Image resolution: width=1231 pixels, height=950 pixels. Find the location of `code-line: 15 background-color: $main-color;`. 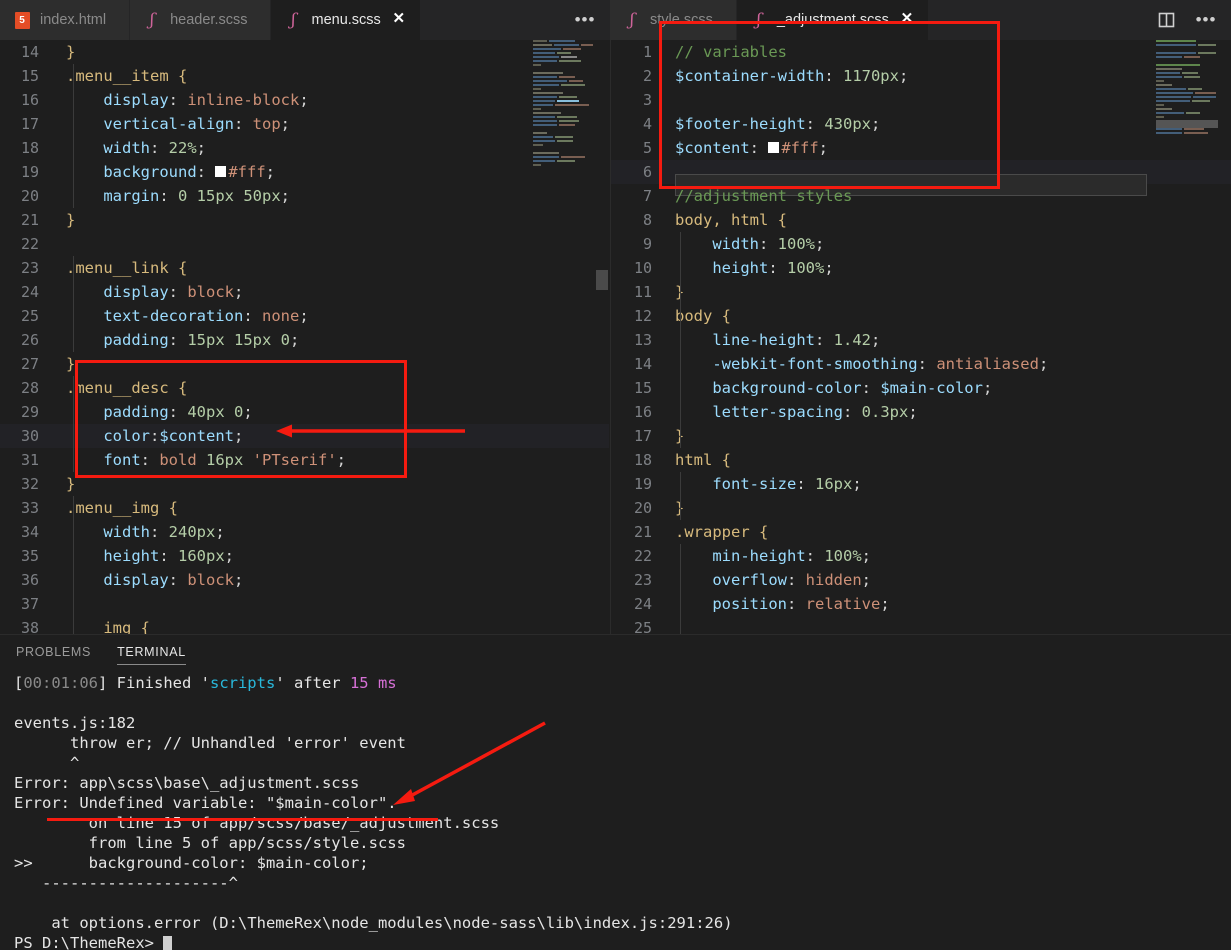

code-line: 15 background-color: $main-color; is located at coordinates (921, 388).